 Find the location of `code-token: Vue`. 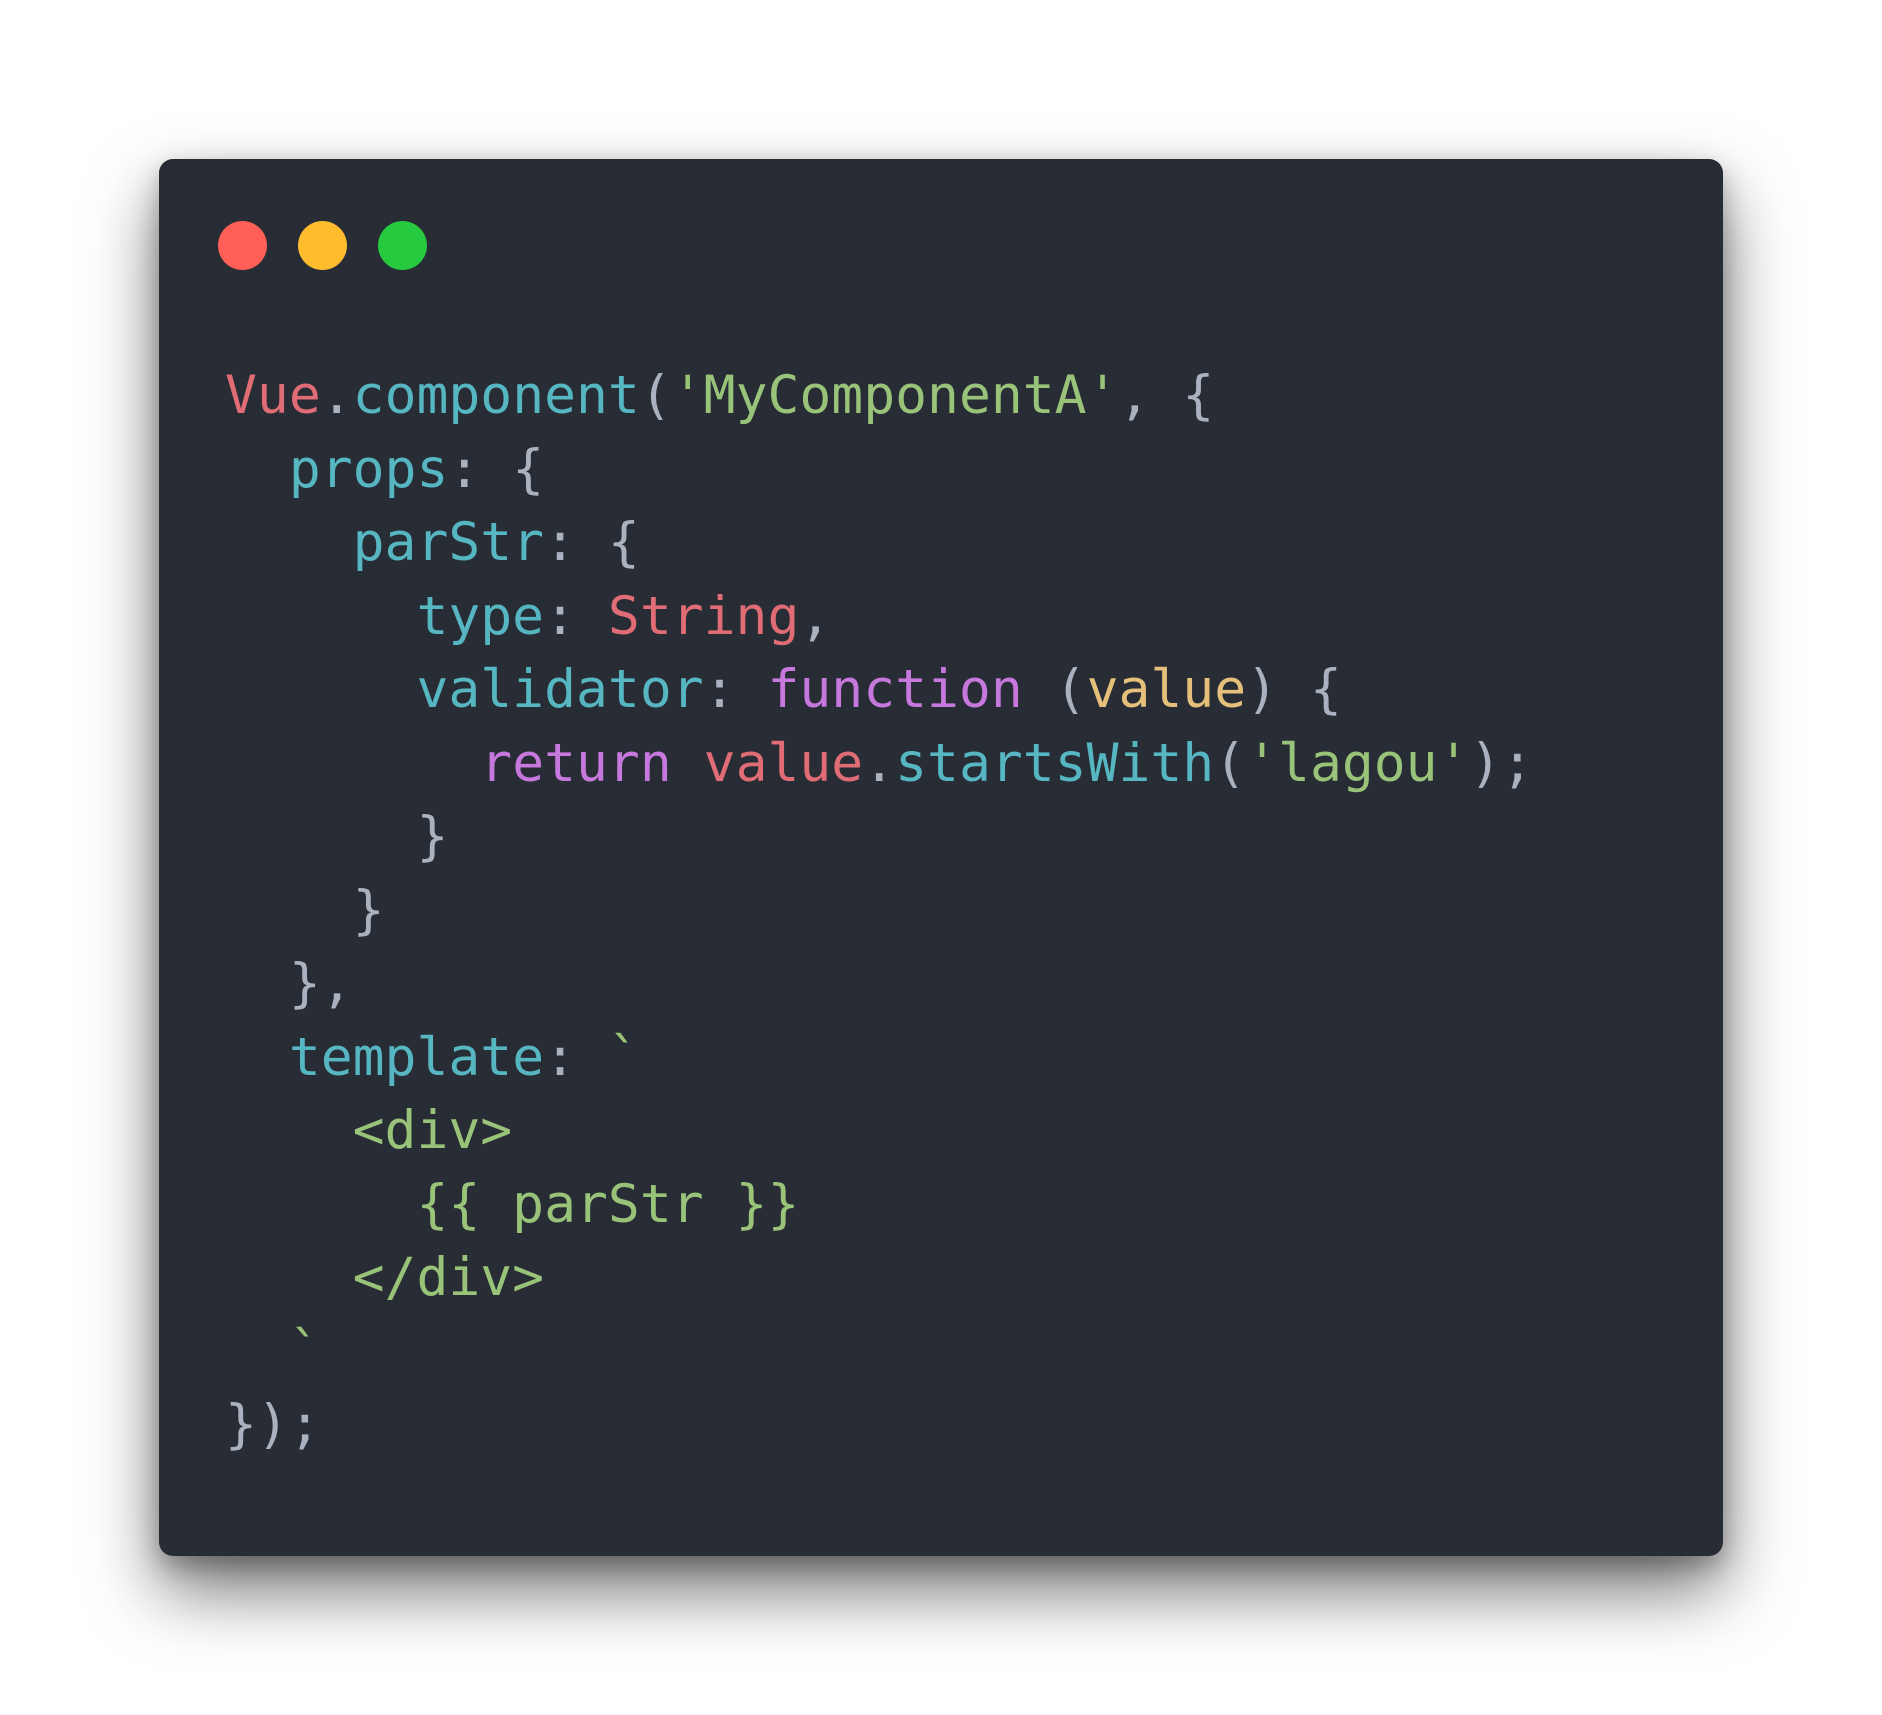

code-token: Vue is located at coordinates (273, 395).